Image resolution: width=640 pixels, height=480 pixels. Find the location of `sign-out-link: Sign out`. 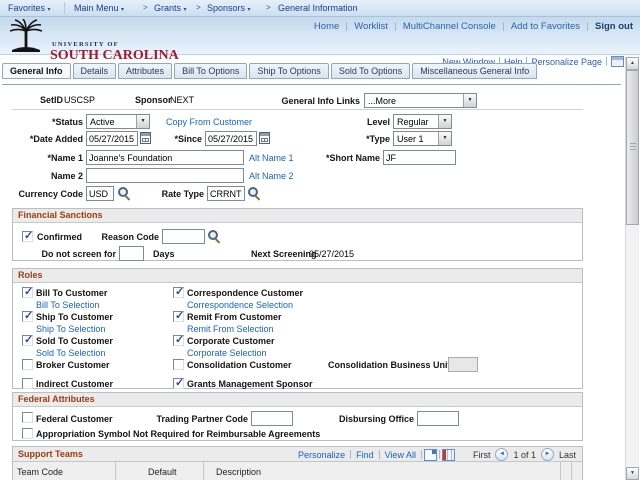

sign-out-link: Sign out is located at coordinates (611, 26).